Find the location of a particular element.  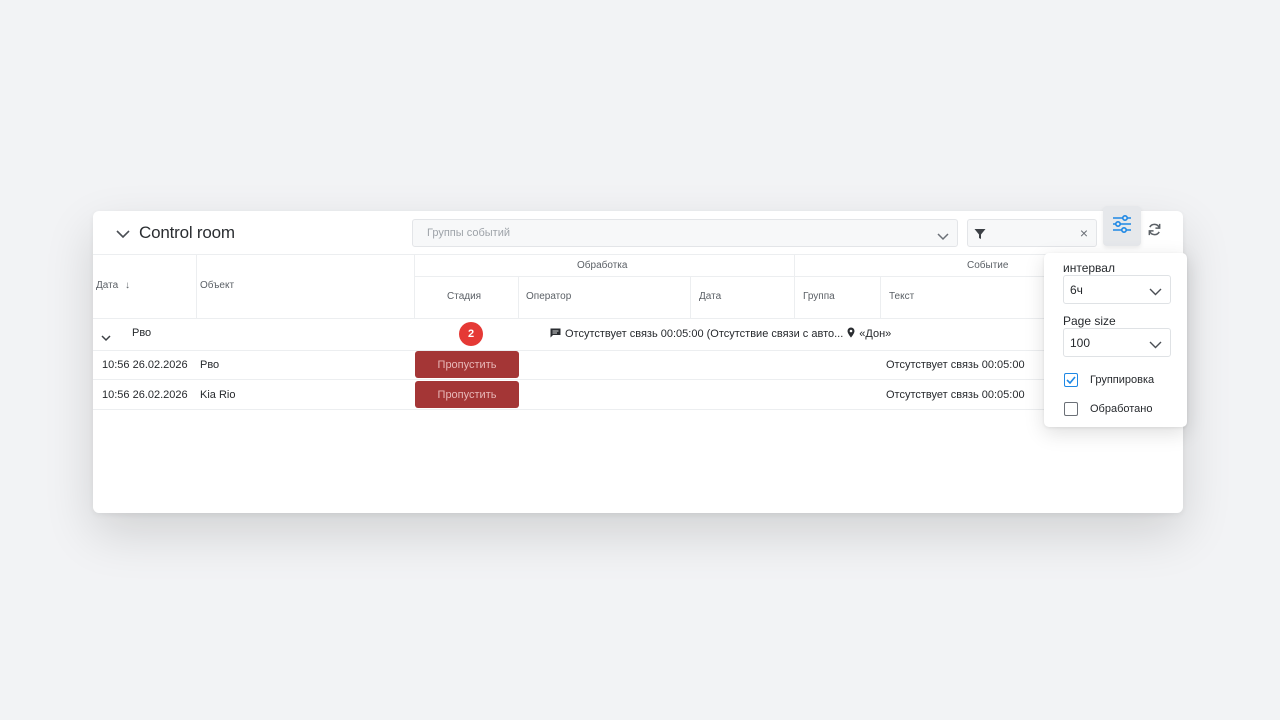

settings-button is located at coordinates (1122, 226).